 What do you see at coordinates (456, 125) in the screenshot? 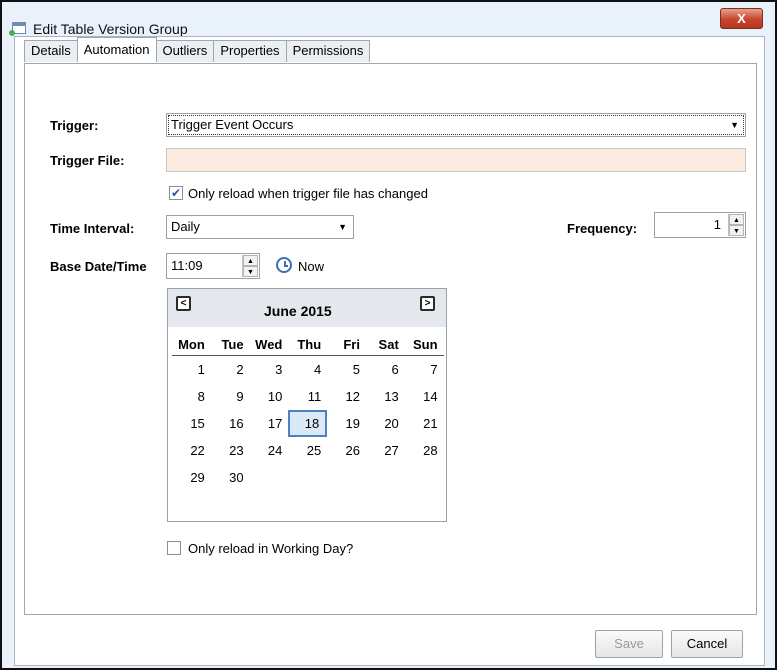
I see `trigger-select: Trigger Event Occurs ▼` at bounding box center [456, 125].